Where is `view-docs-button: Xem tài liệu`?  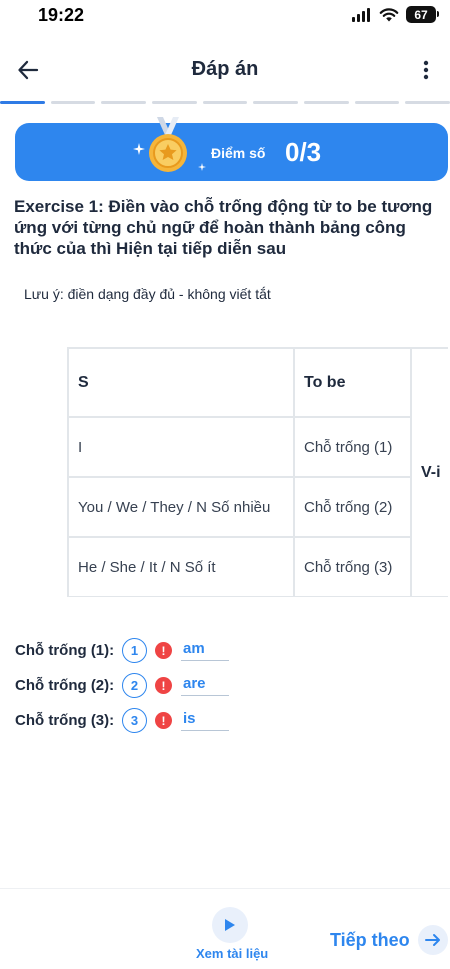 view-docs-button: Xem tài liệu is located at coordinates (232, 935).